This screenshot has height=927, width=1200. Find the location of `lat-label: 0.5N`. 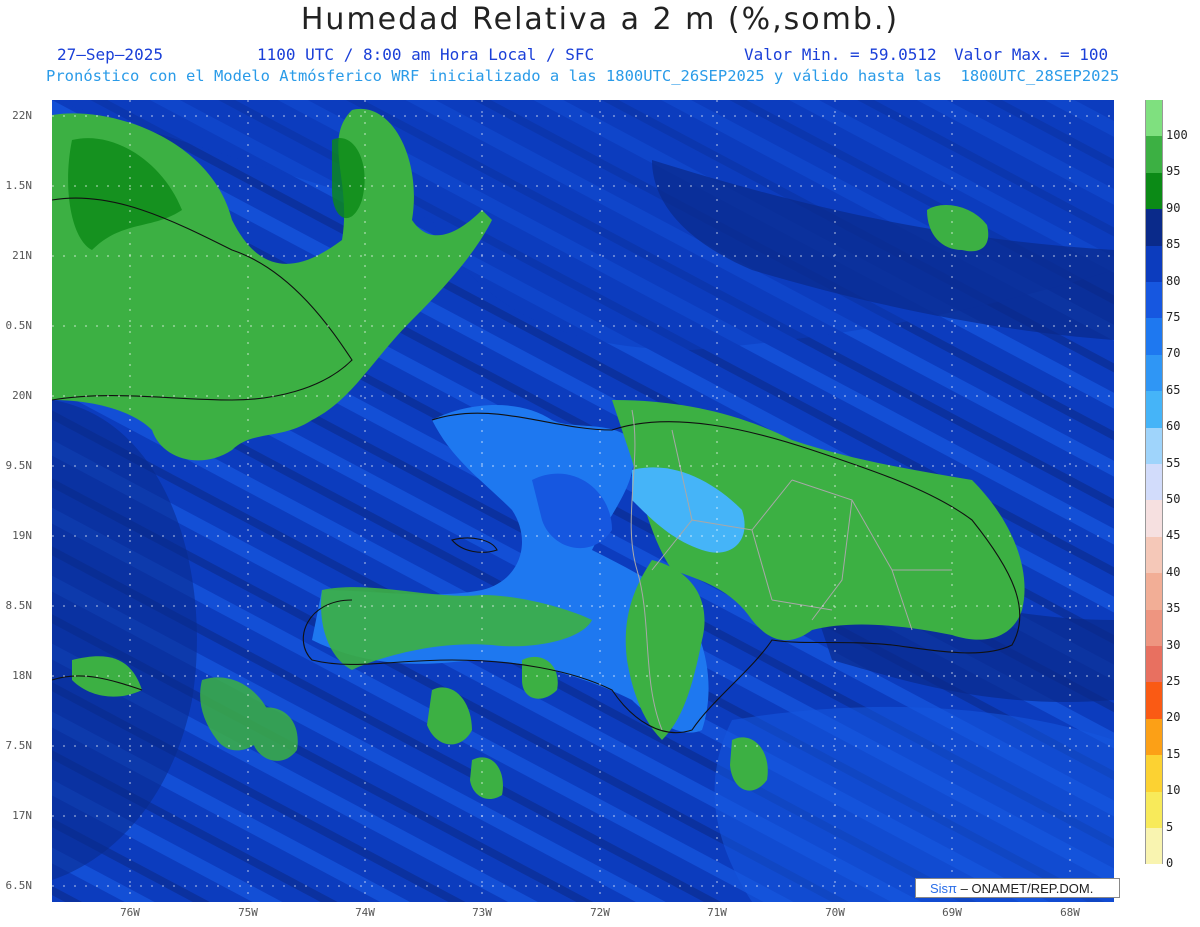

lat-label: 0.5N is located at coordinates (19, 325).